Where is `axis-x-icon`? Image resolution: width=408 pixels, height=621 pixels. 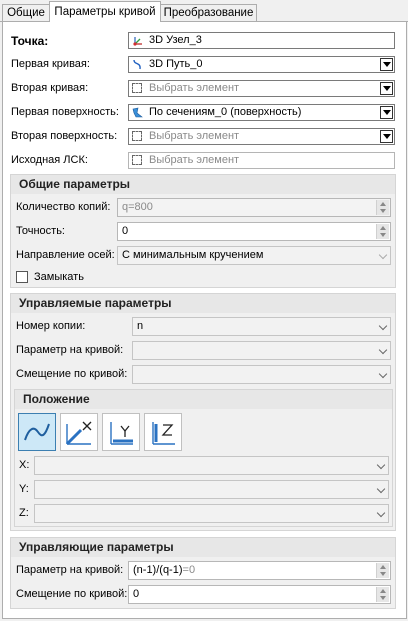 axis-x-icon is located at coordinates (78, 433).